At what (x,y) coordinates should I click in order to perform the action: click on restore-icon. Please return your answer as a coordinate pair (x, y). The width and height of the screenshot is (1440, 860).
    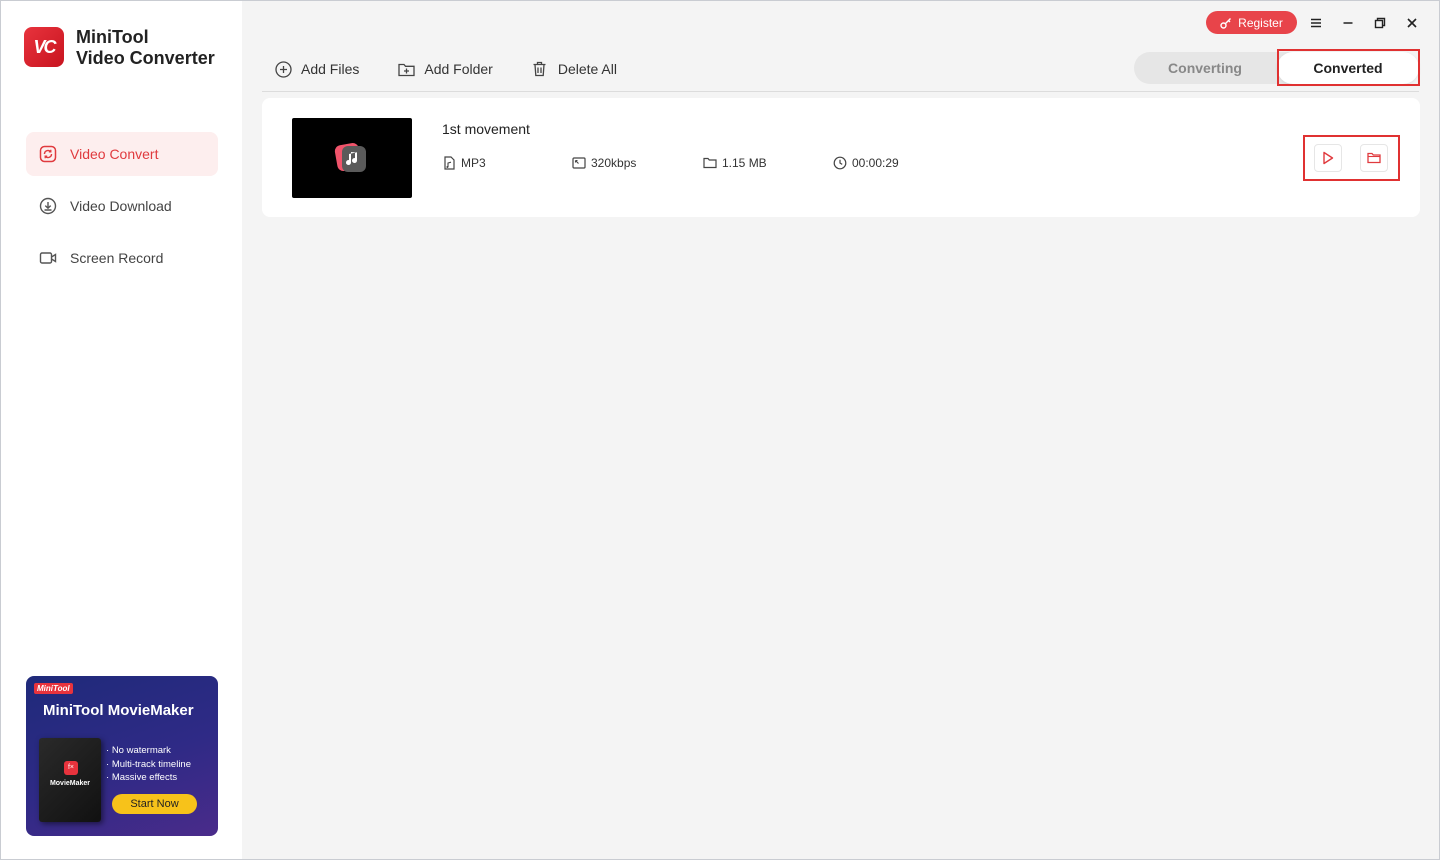
    Looking at the image, I should click on (1380, 23).